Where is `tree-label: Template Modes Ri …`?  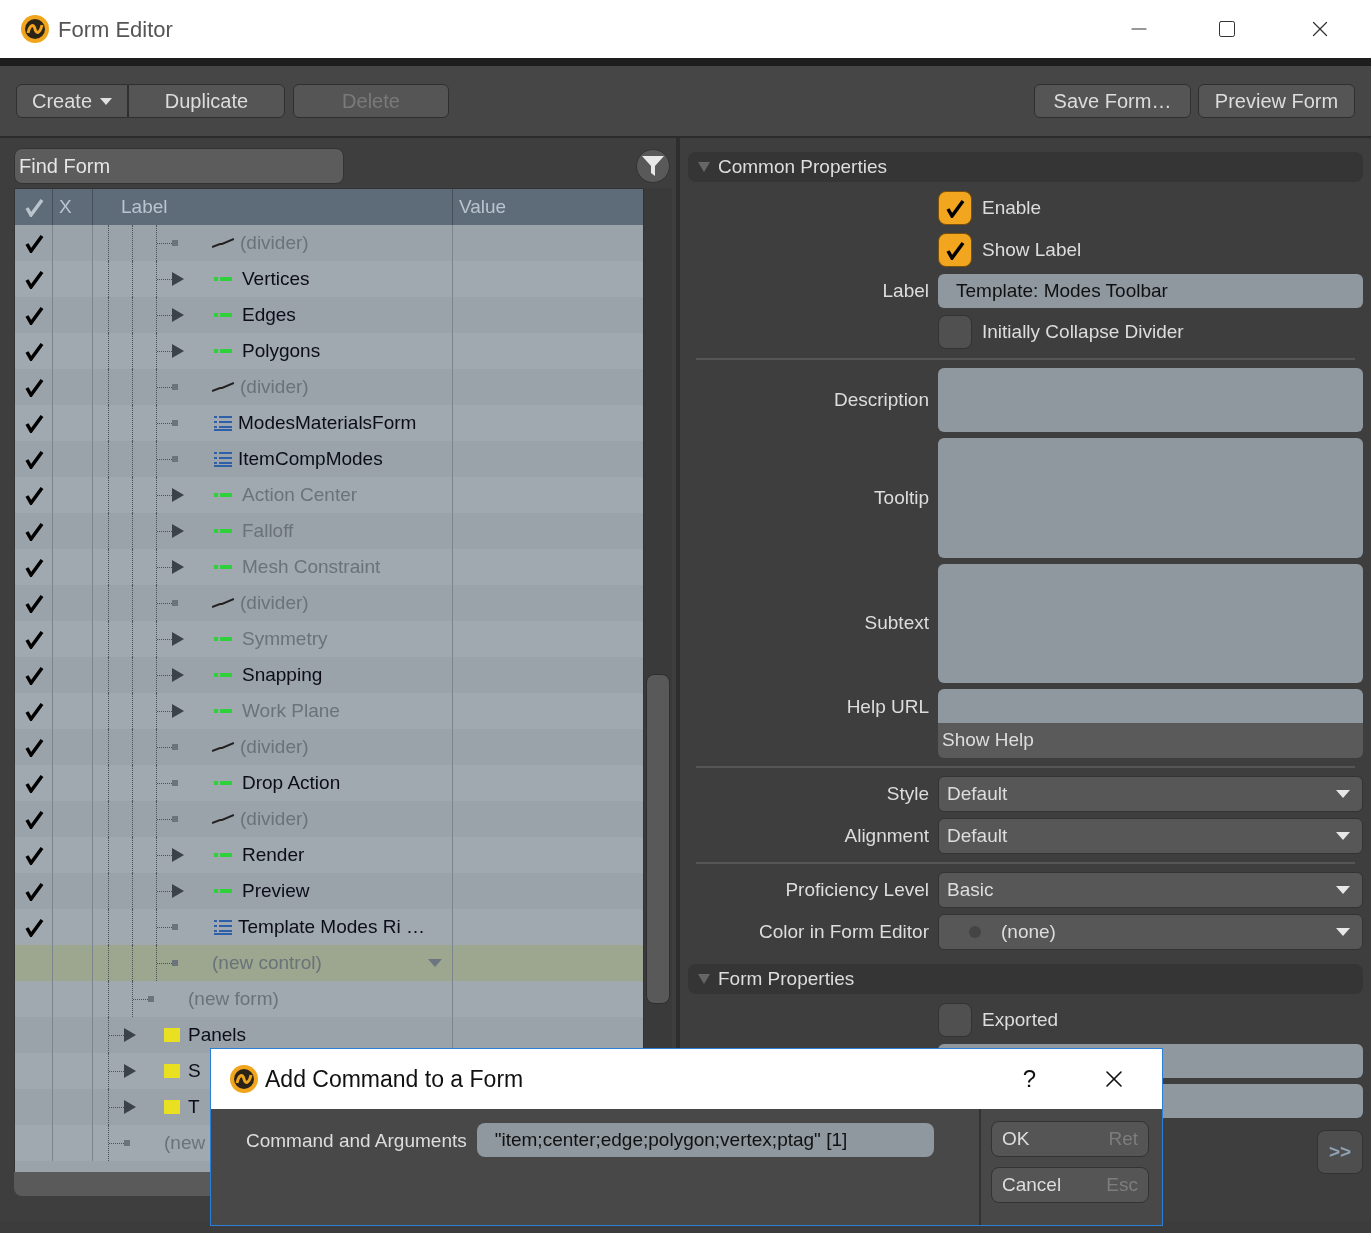
tree-label: Template Modes Ri … is located at coordinates (331, 926).